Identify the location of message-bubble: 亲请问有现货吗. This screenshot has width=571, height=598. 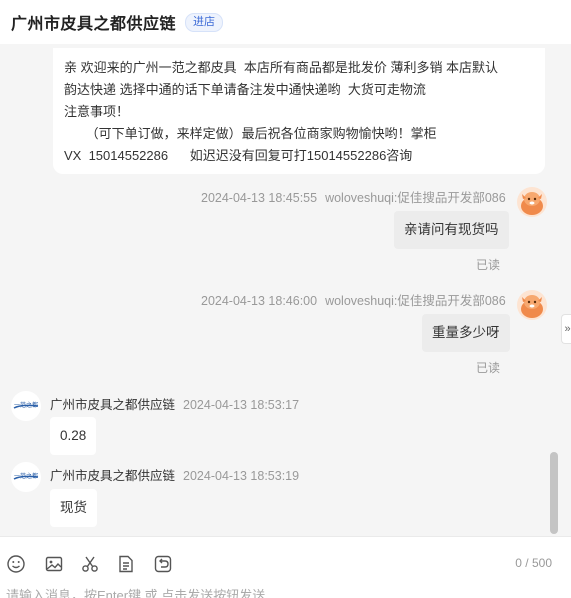
(451, 230).